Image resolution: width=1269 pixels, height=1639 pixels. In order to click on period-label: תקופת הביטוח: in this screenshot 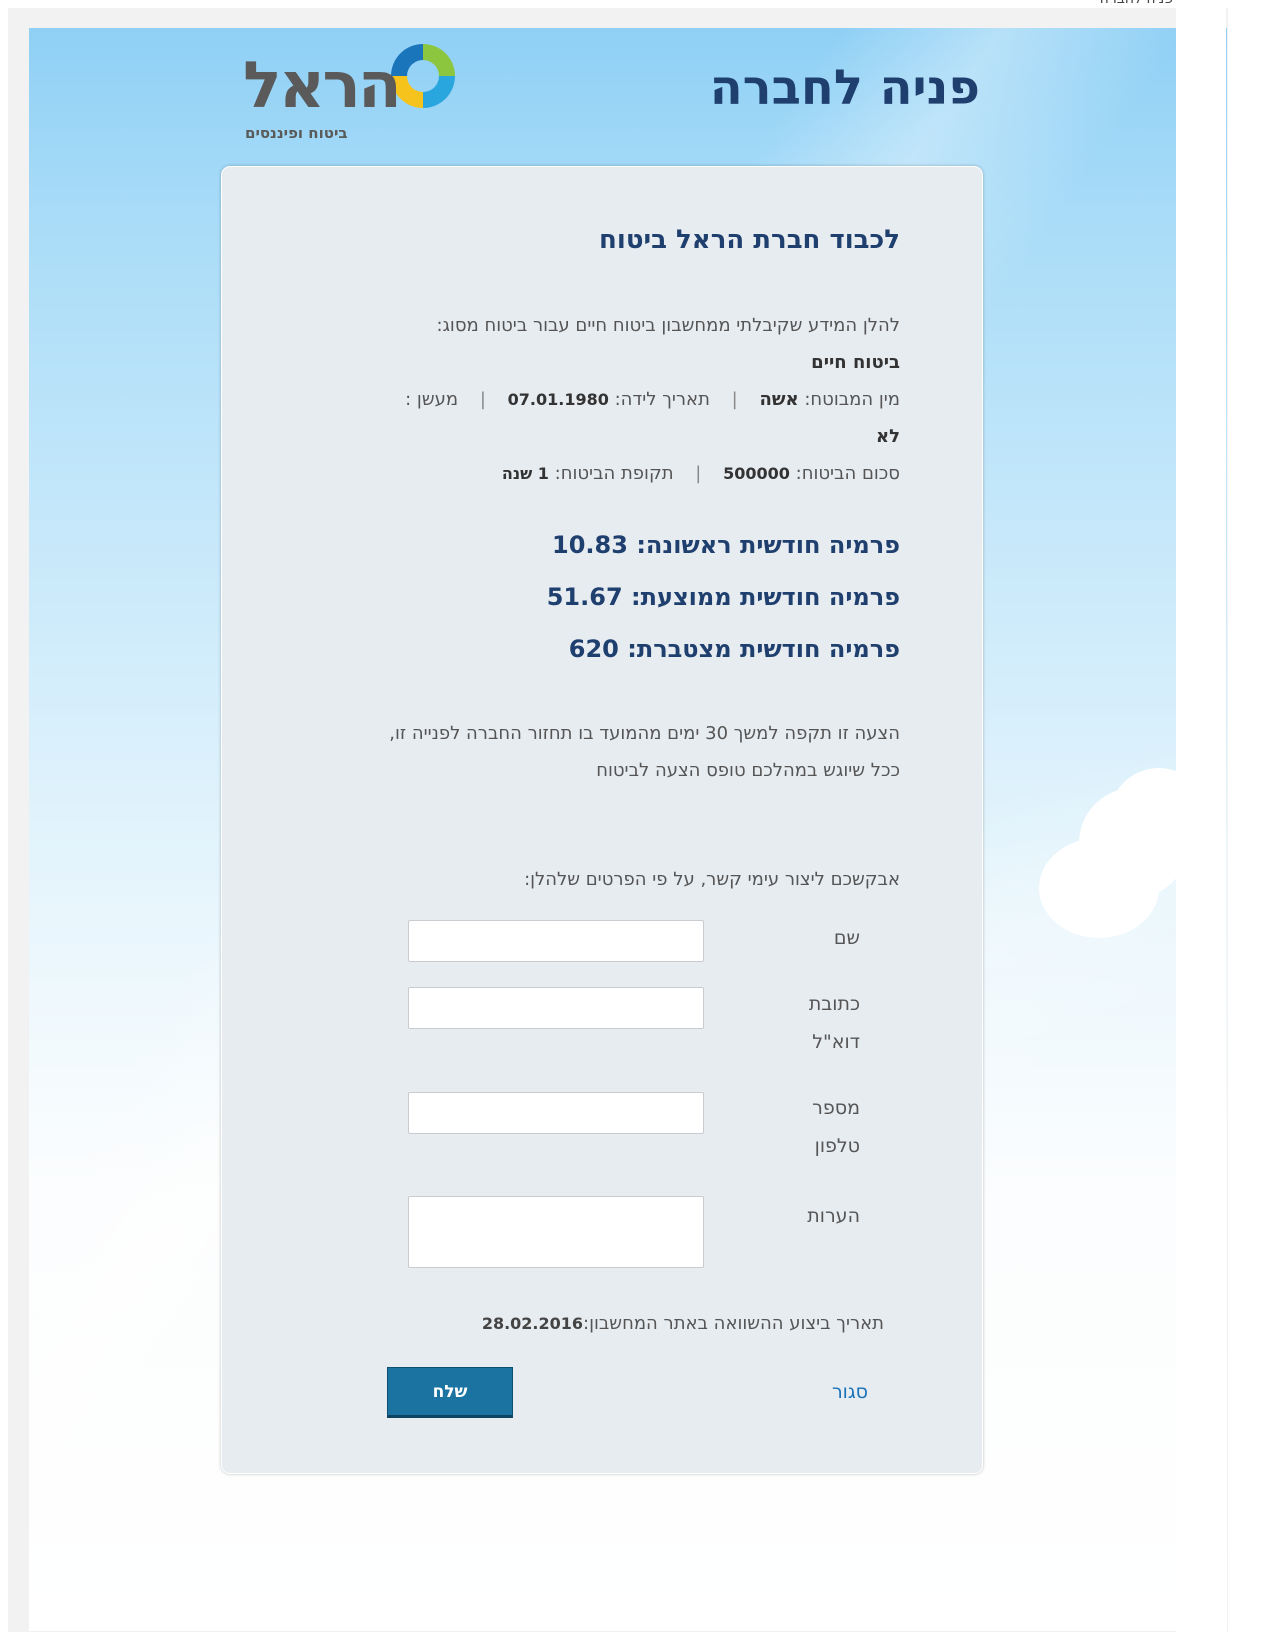, I will do `click(614, 473)`.